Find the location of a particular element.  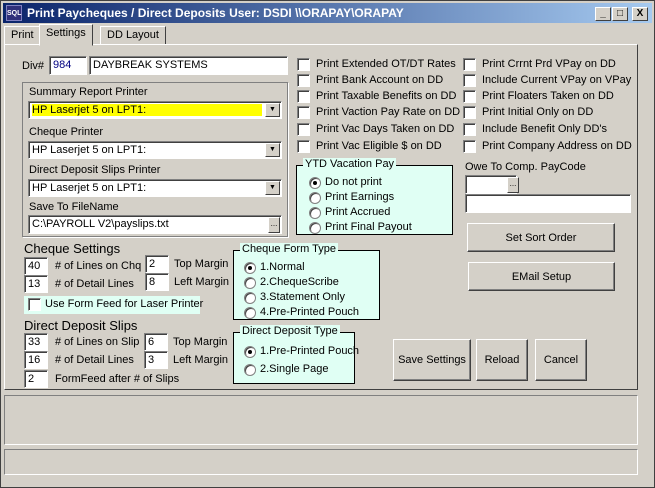

set-sort-order-button: Set Sort Order is located at coordinates (541, 237).